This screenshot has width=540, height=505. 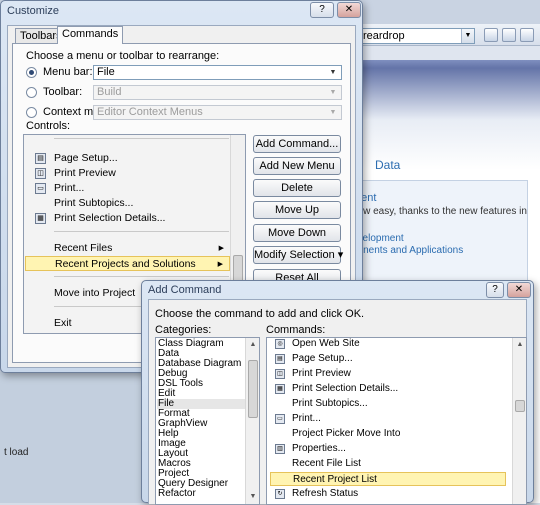 What do you see at coordinates (337, 290) in the screenshot?
I see `add-command-titlebar: Add Command` at bounding box center [337, 290].